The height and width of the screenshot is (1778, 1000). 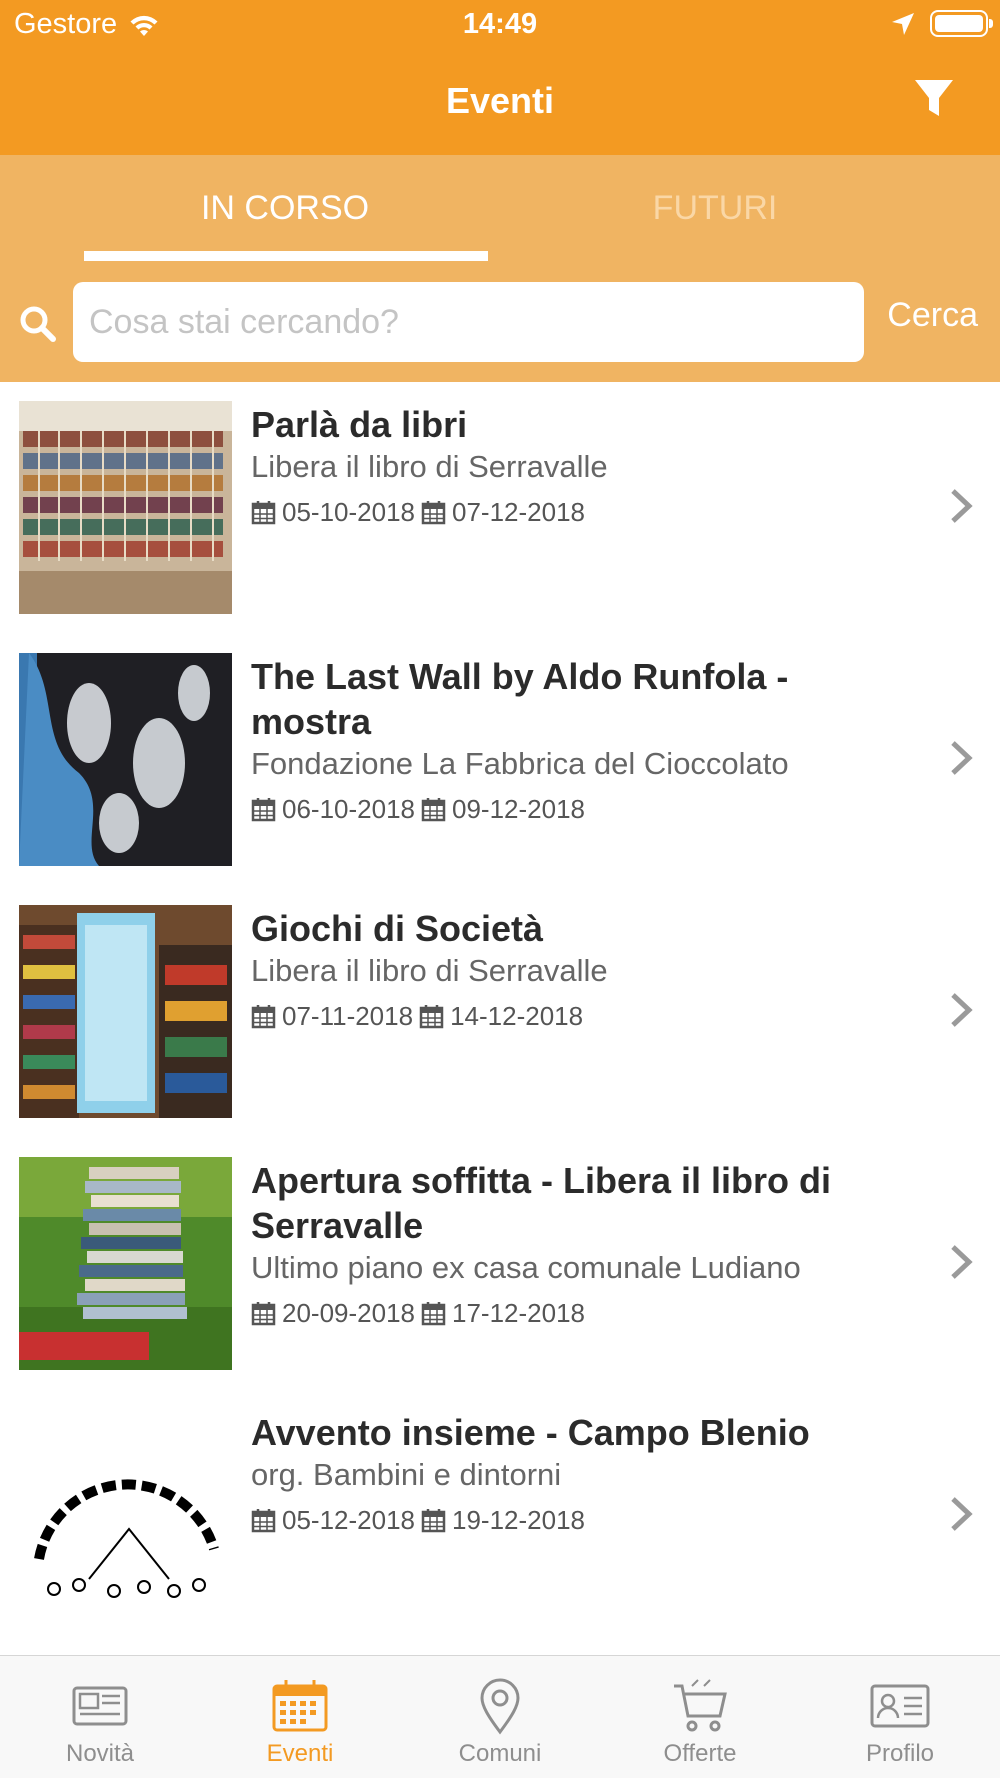 I want to click on segment-tabs: IN CORSO FUTURI, so click(x=500, y=218).